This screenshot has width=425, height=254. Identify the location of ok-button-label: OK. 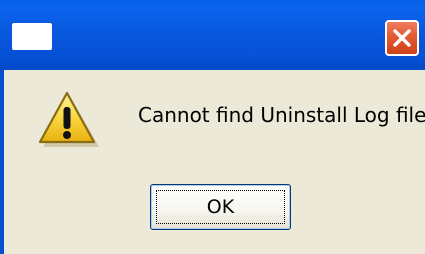
(220, 207).